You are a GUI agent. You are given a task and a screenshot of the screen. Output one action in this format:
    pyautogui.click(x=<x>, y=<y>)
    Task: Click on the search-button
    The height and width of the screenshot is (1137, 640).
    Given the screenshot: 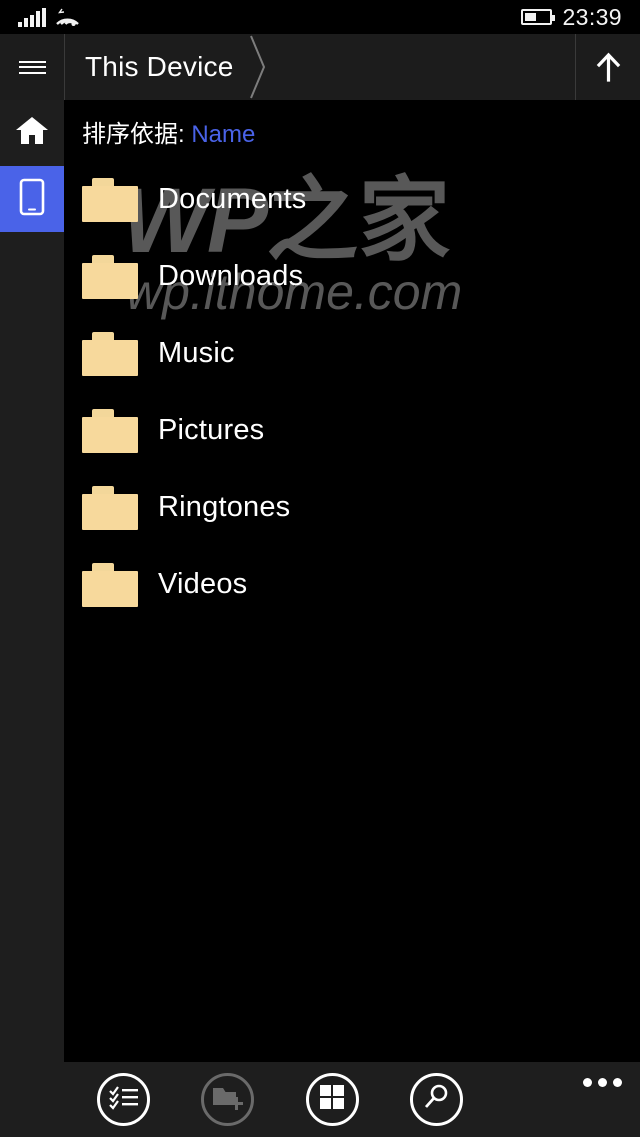 What is the action you would take?
    pyautogui.click(x=436, y=1099)
    